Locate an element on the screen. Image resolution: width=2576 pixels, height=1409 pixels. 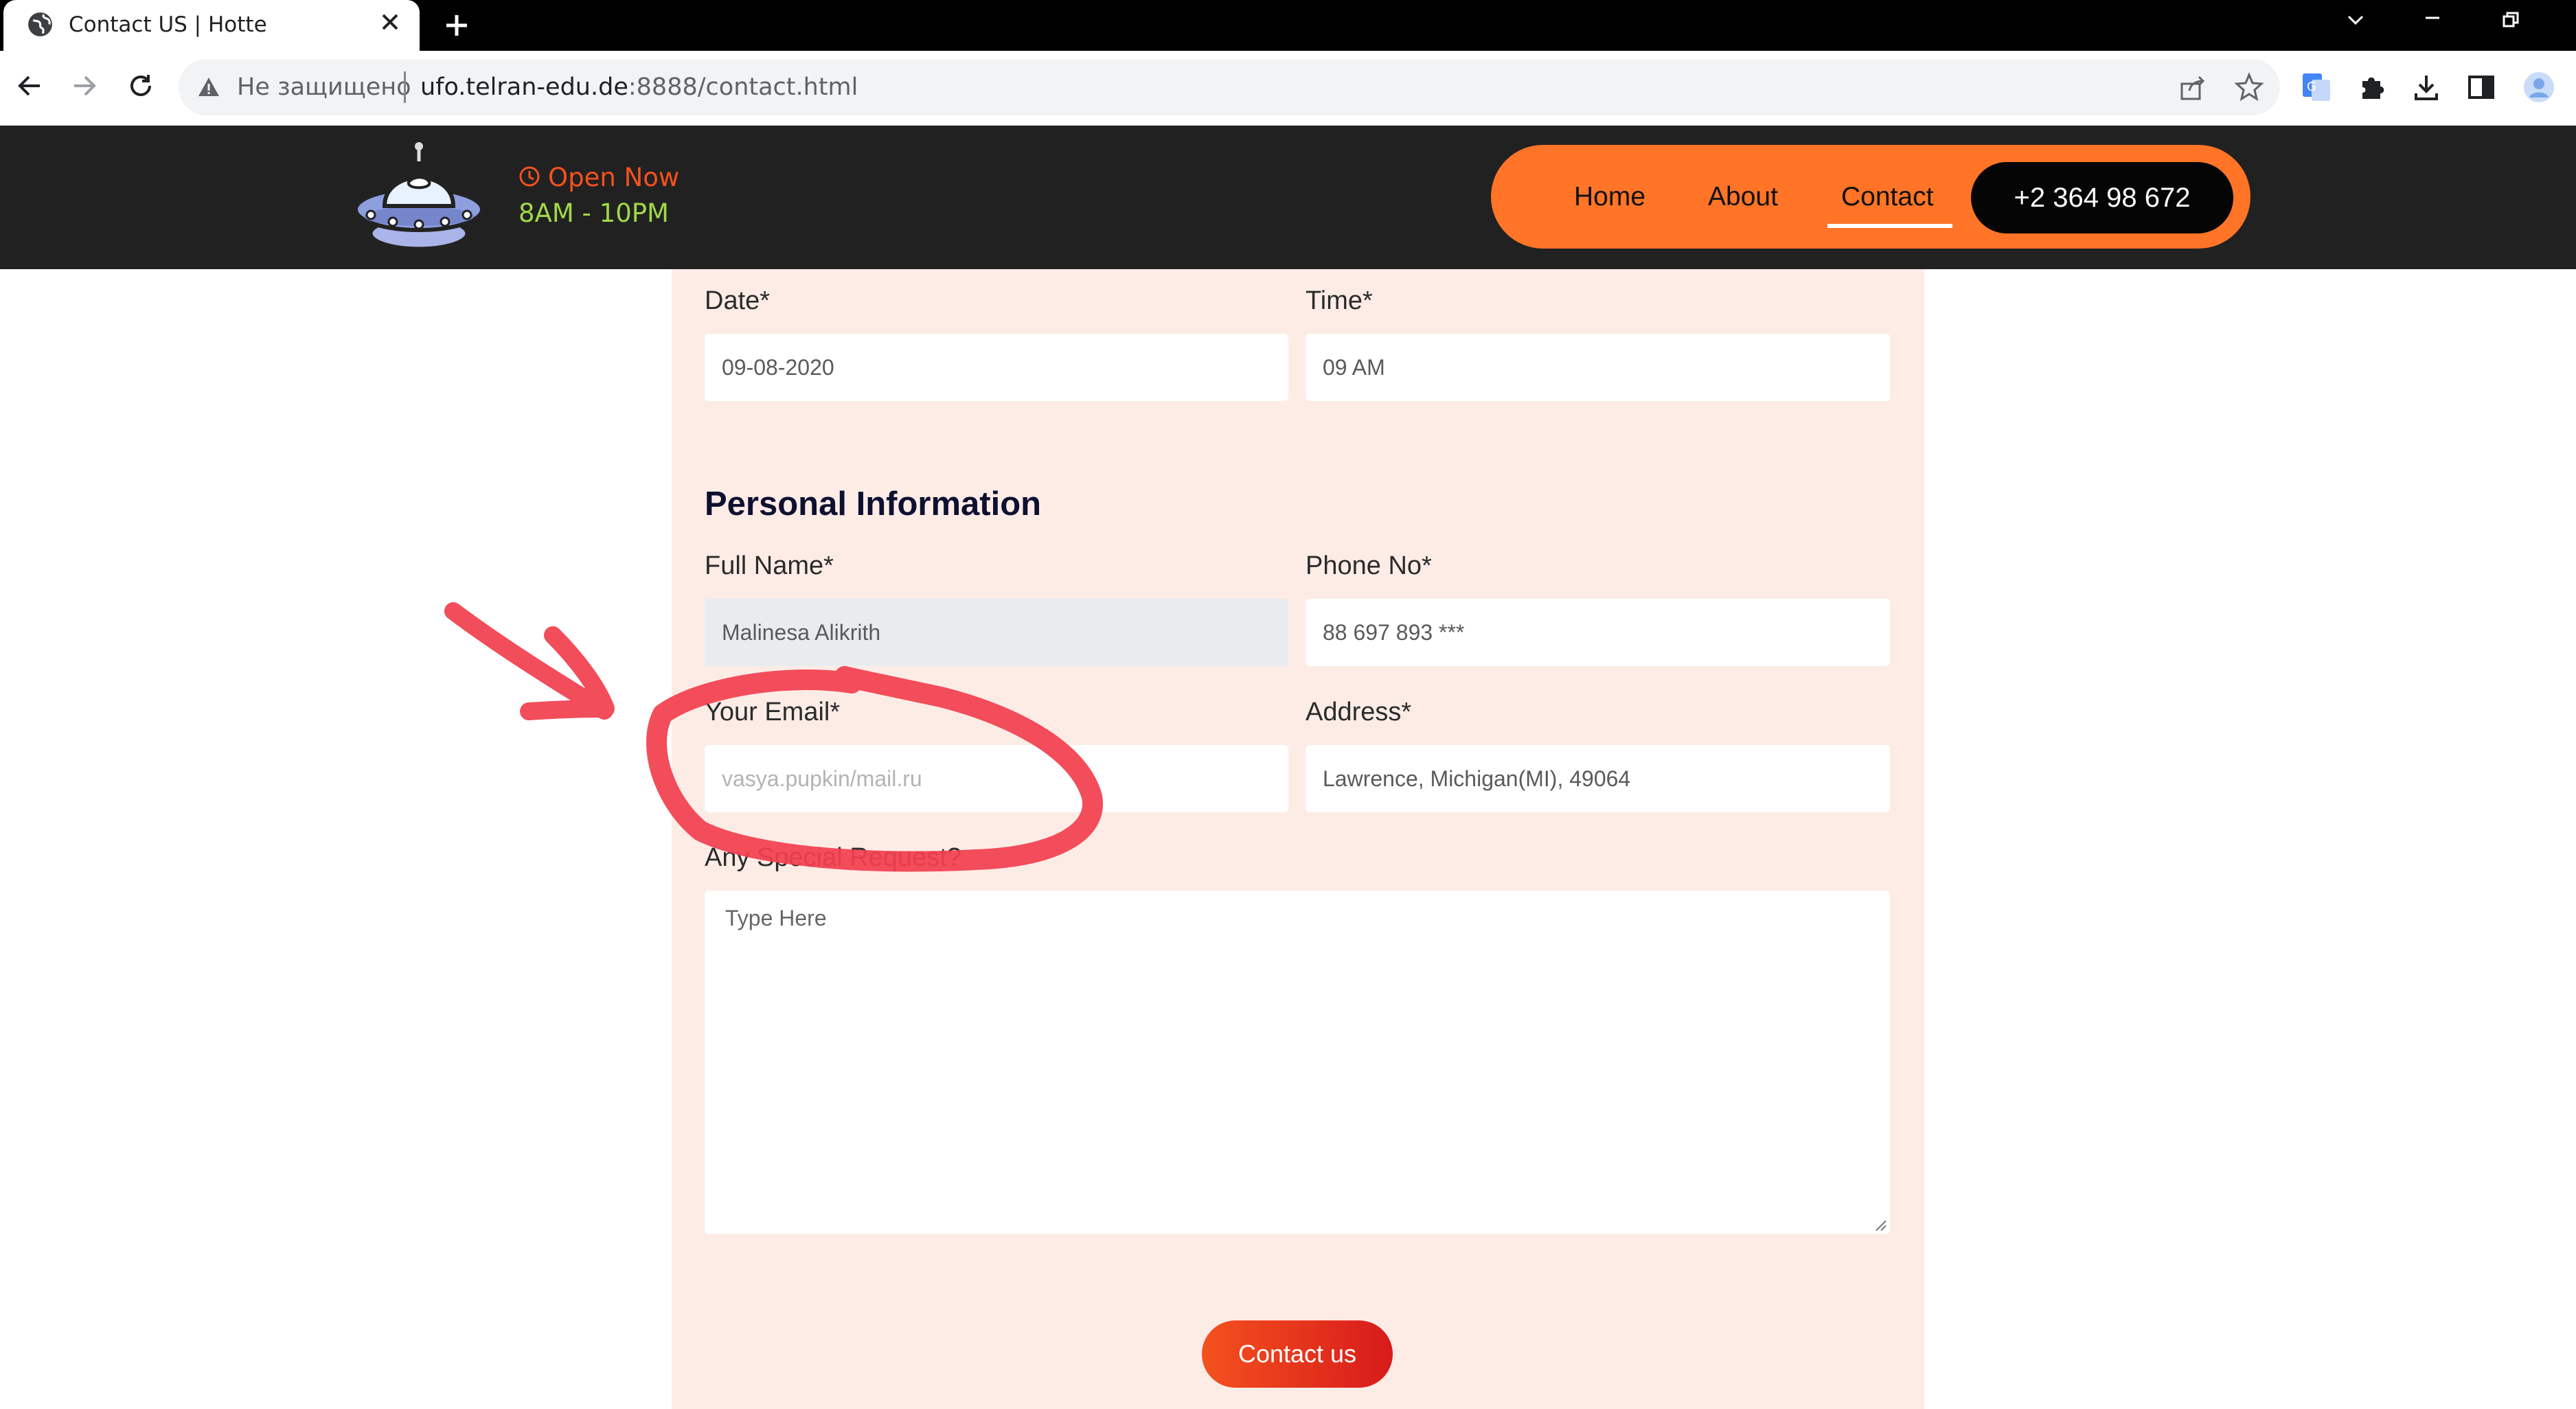
extensions-icon is located at coordinates (2371, 87).